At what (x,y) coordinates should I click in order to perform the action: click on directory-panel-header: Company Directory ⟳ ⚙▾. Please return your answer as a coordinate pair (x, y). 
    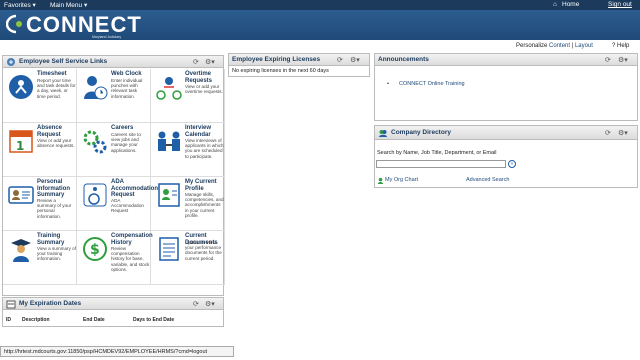
    Looking at the image, I should click on (506, 133).